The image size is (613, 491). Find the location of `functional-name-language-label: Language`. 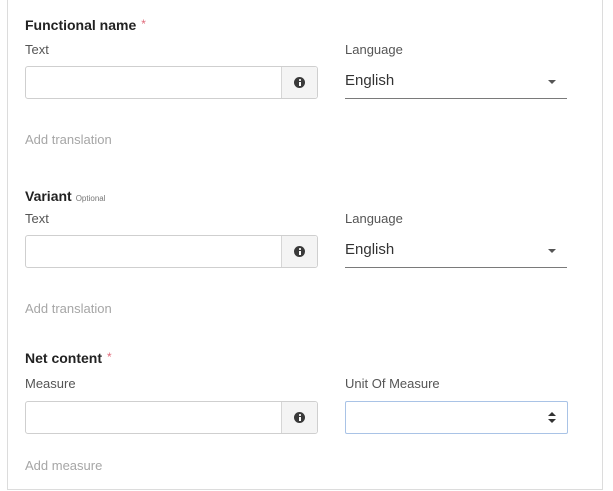

functional-name-language-label: Language is located at coordinates (374, 49).